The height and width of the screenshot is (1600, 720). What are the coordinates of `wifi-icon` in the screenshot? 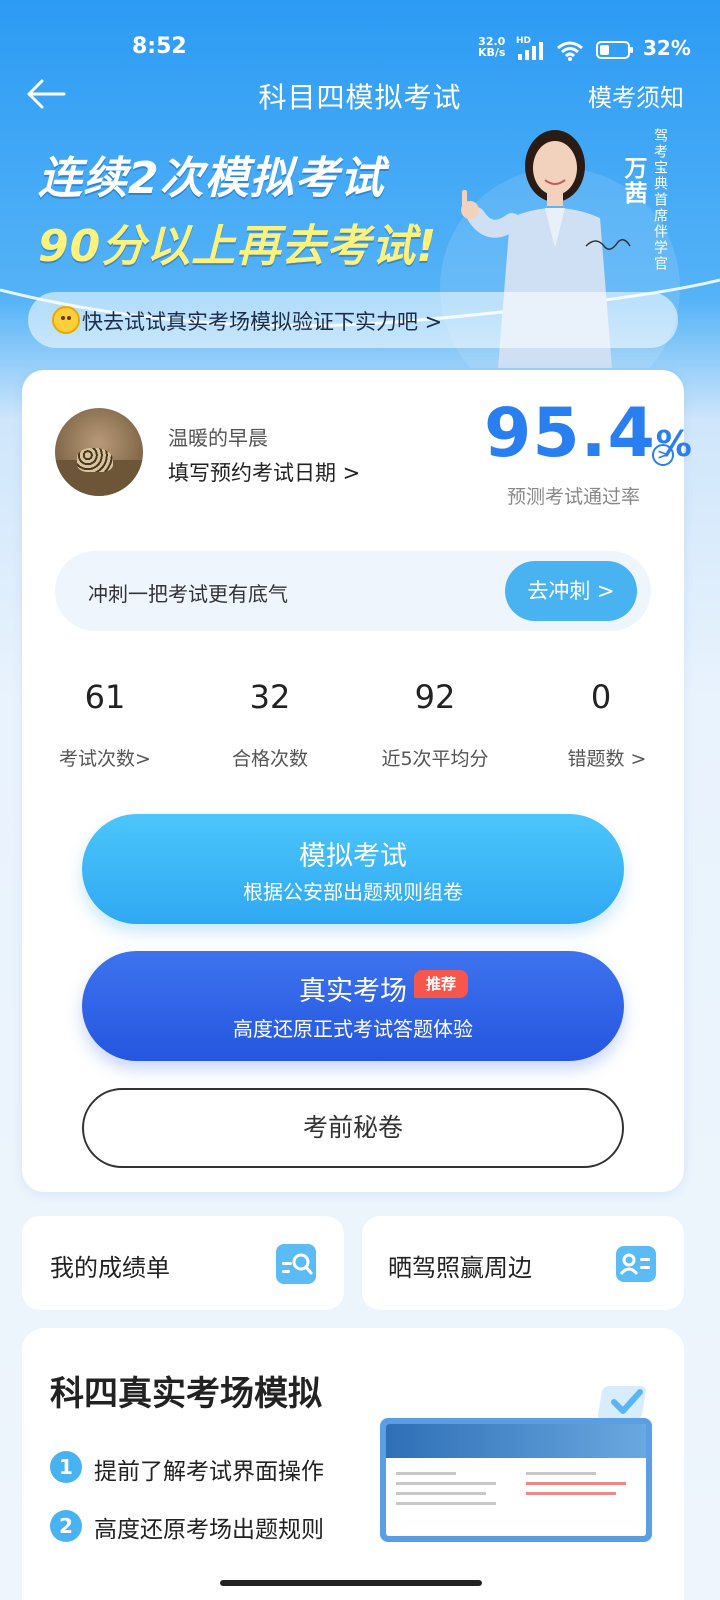 It's located at (570, 51).